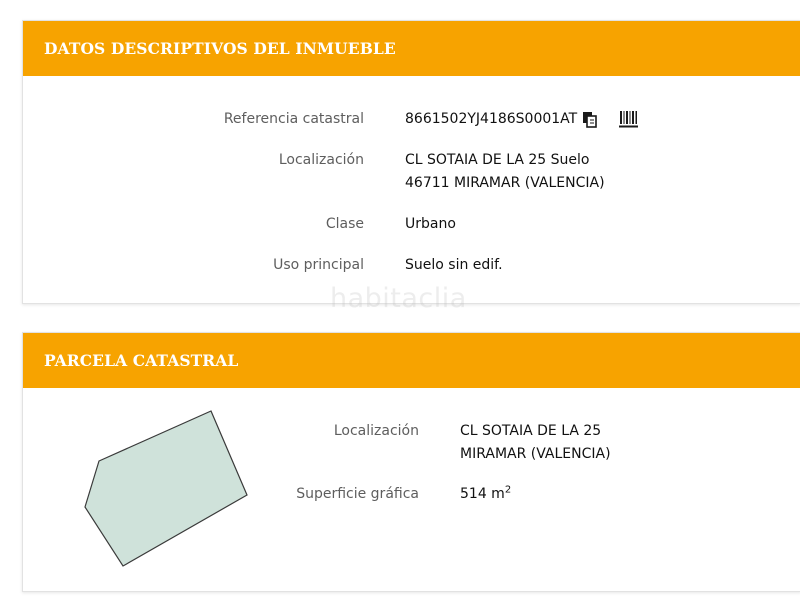 Image resolution: width=800 pixels, height=600 pixels. I want to click on referencia-label: Referencia catastral, so click(293, 119).